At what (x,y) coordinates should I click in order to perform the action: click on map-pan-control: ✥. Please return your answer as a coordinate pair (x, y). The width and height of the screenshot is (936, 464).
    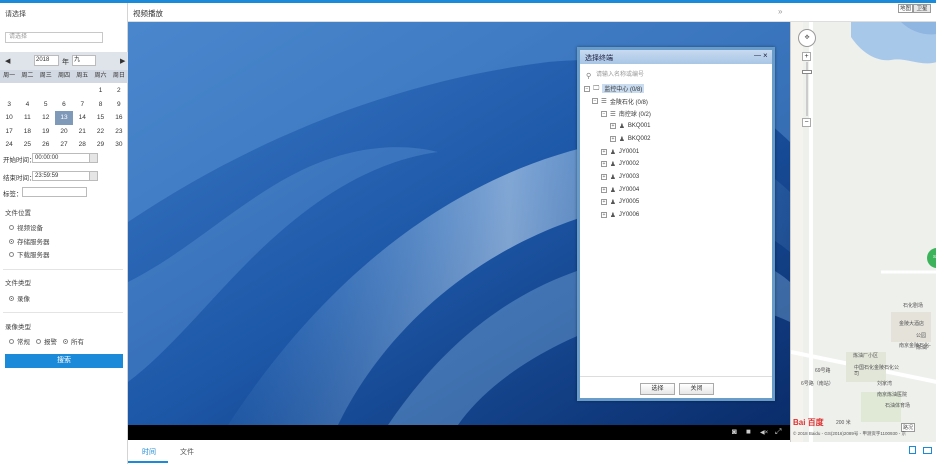
    Looking at the image, I should click on (807, 38).